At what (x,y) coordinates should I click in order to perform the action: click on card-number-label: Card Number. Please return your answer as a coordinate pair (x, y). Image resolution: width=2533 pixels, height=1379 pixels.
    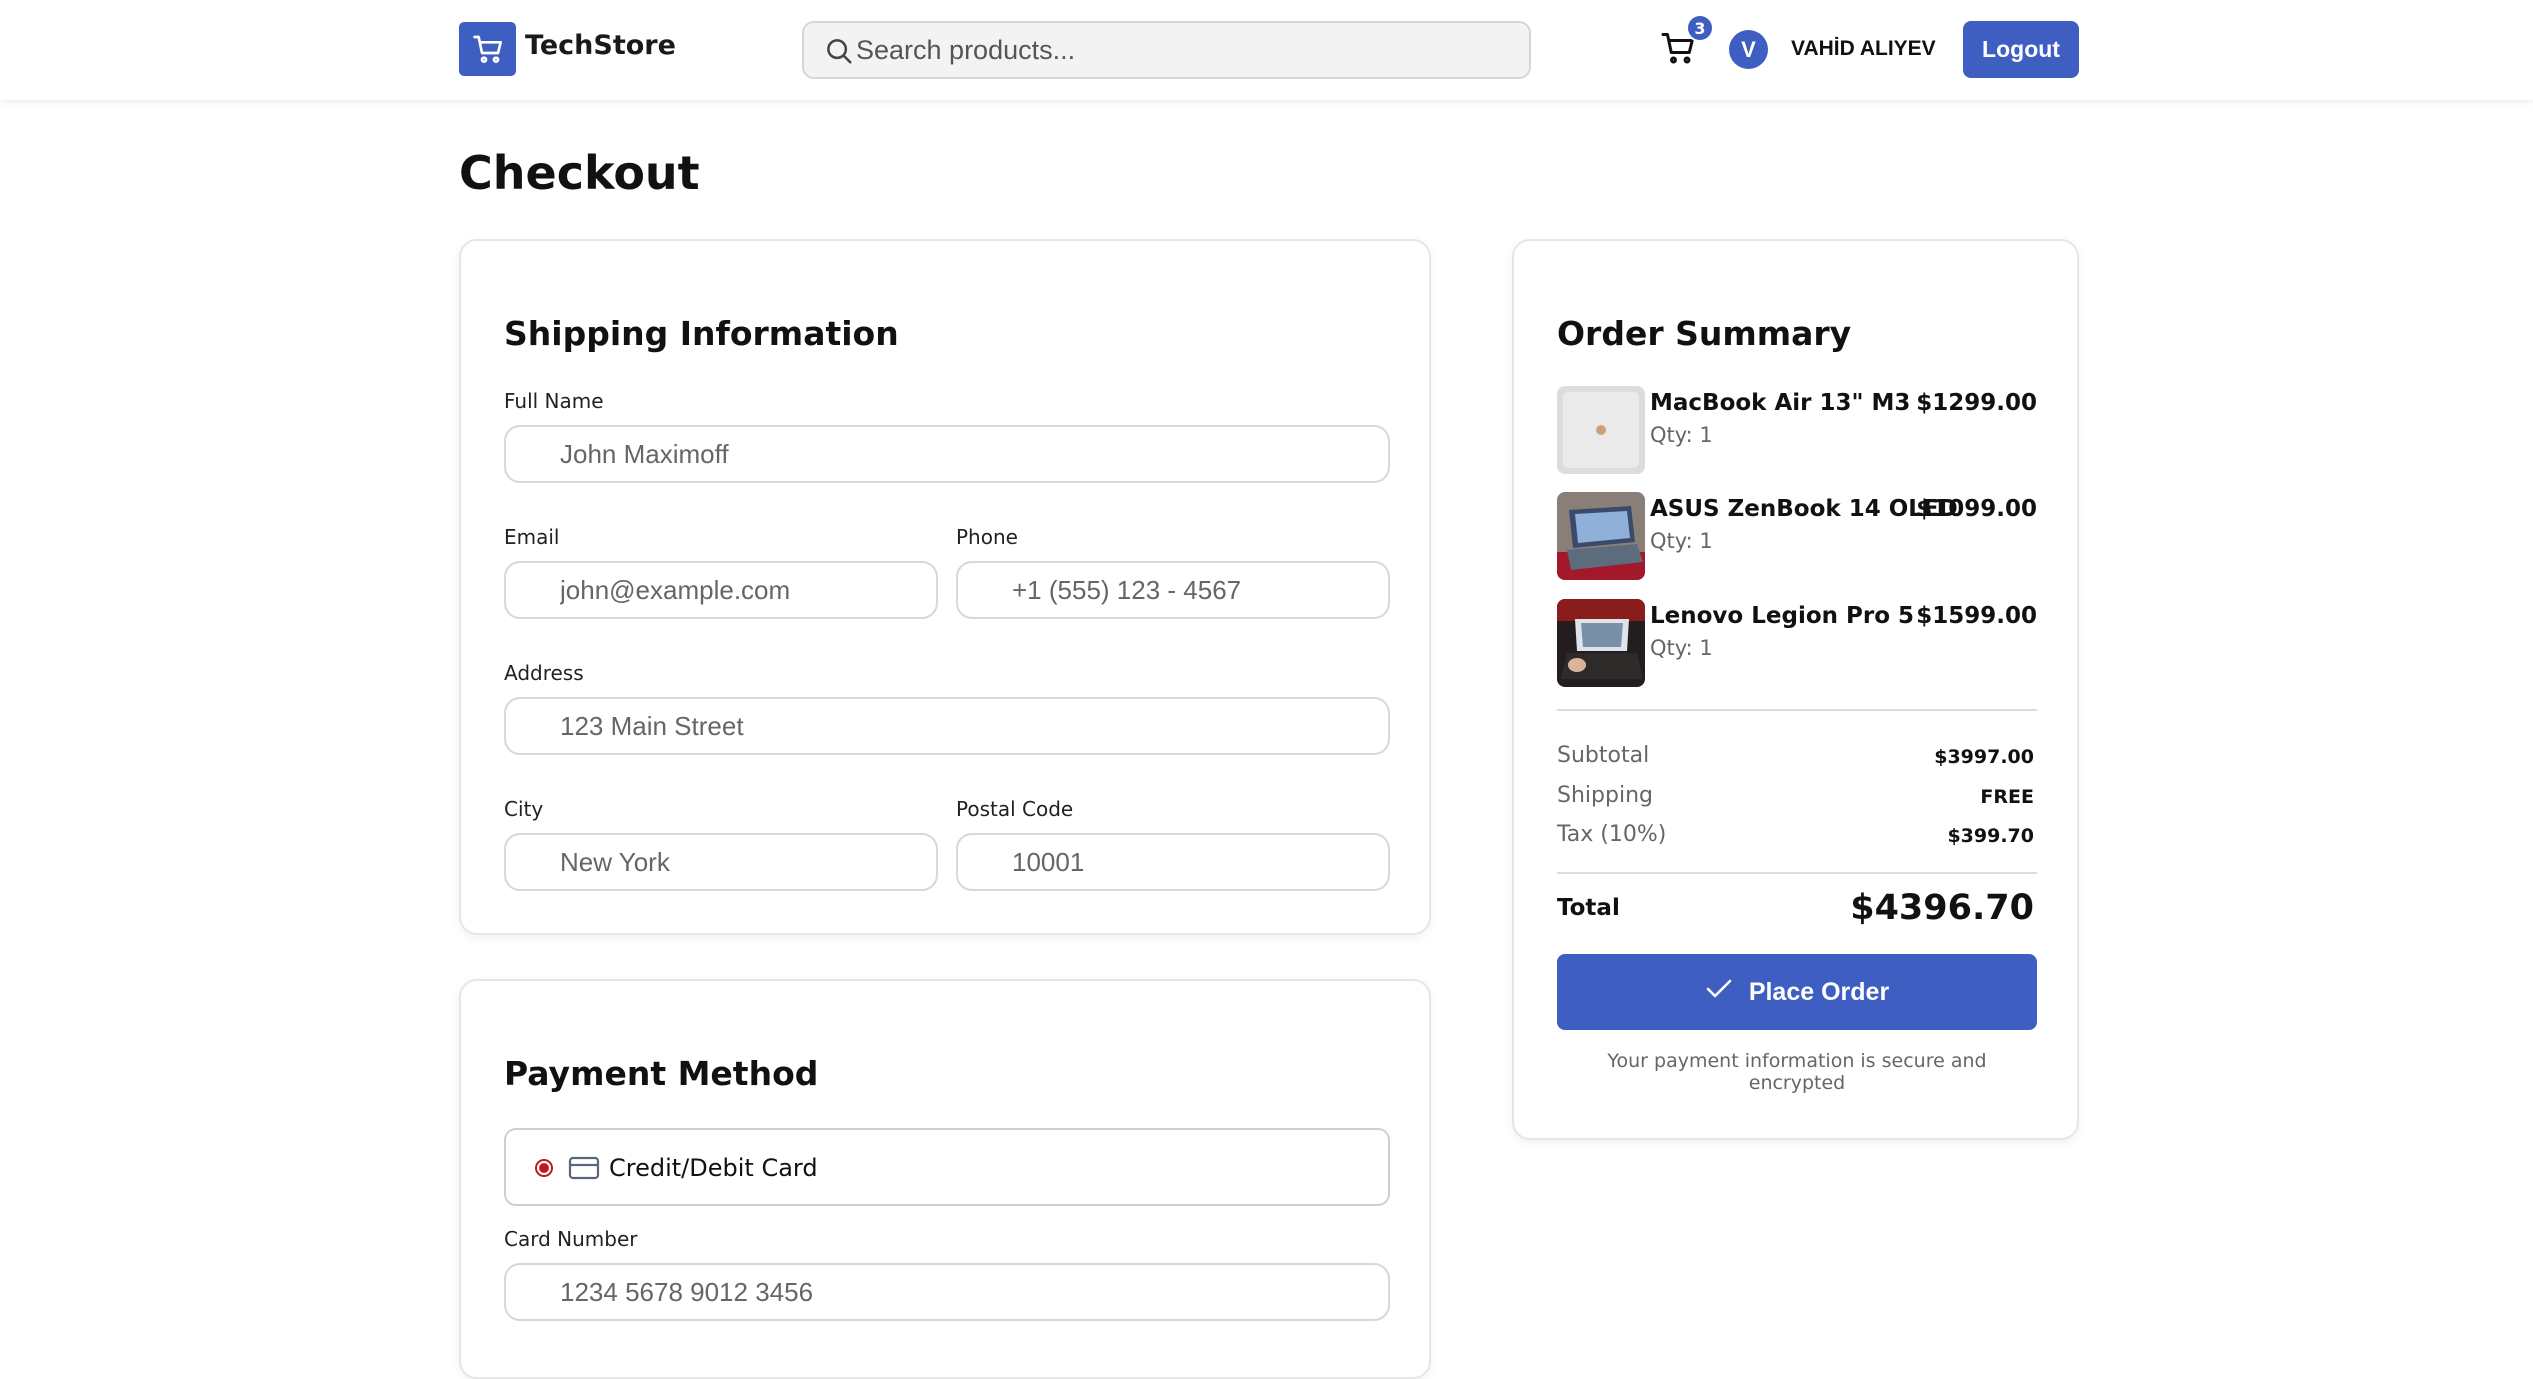
    Looking at the image, I should click on (571, 1239).